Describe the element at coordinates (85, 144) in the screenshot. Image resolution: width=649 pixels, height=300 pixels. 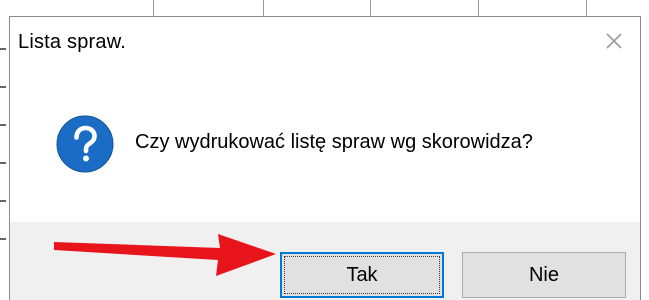
I see `question-icon` at that location.